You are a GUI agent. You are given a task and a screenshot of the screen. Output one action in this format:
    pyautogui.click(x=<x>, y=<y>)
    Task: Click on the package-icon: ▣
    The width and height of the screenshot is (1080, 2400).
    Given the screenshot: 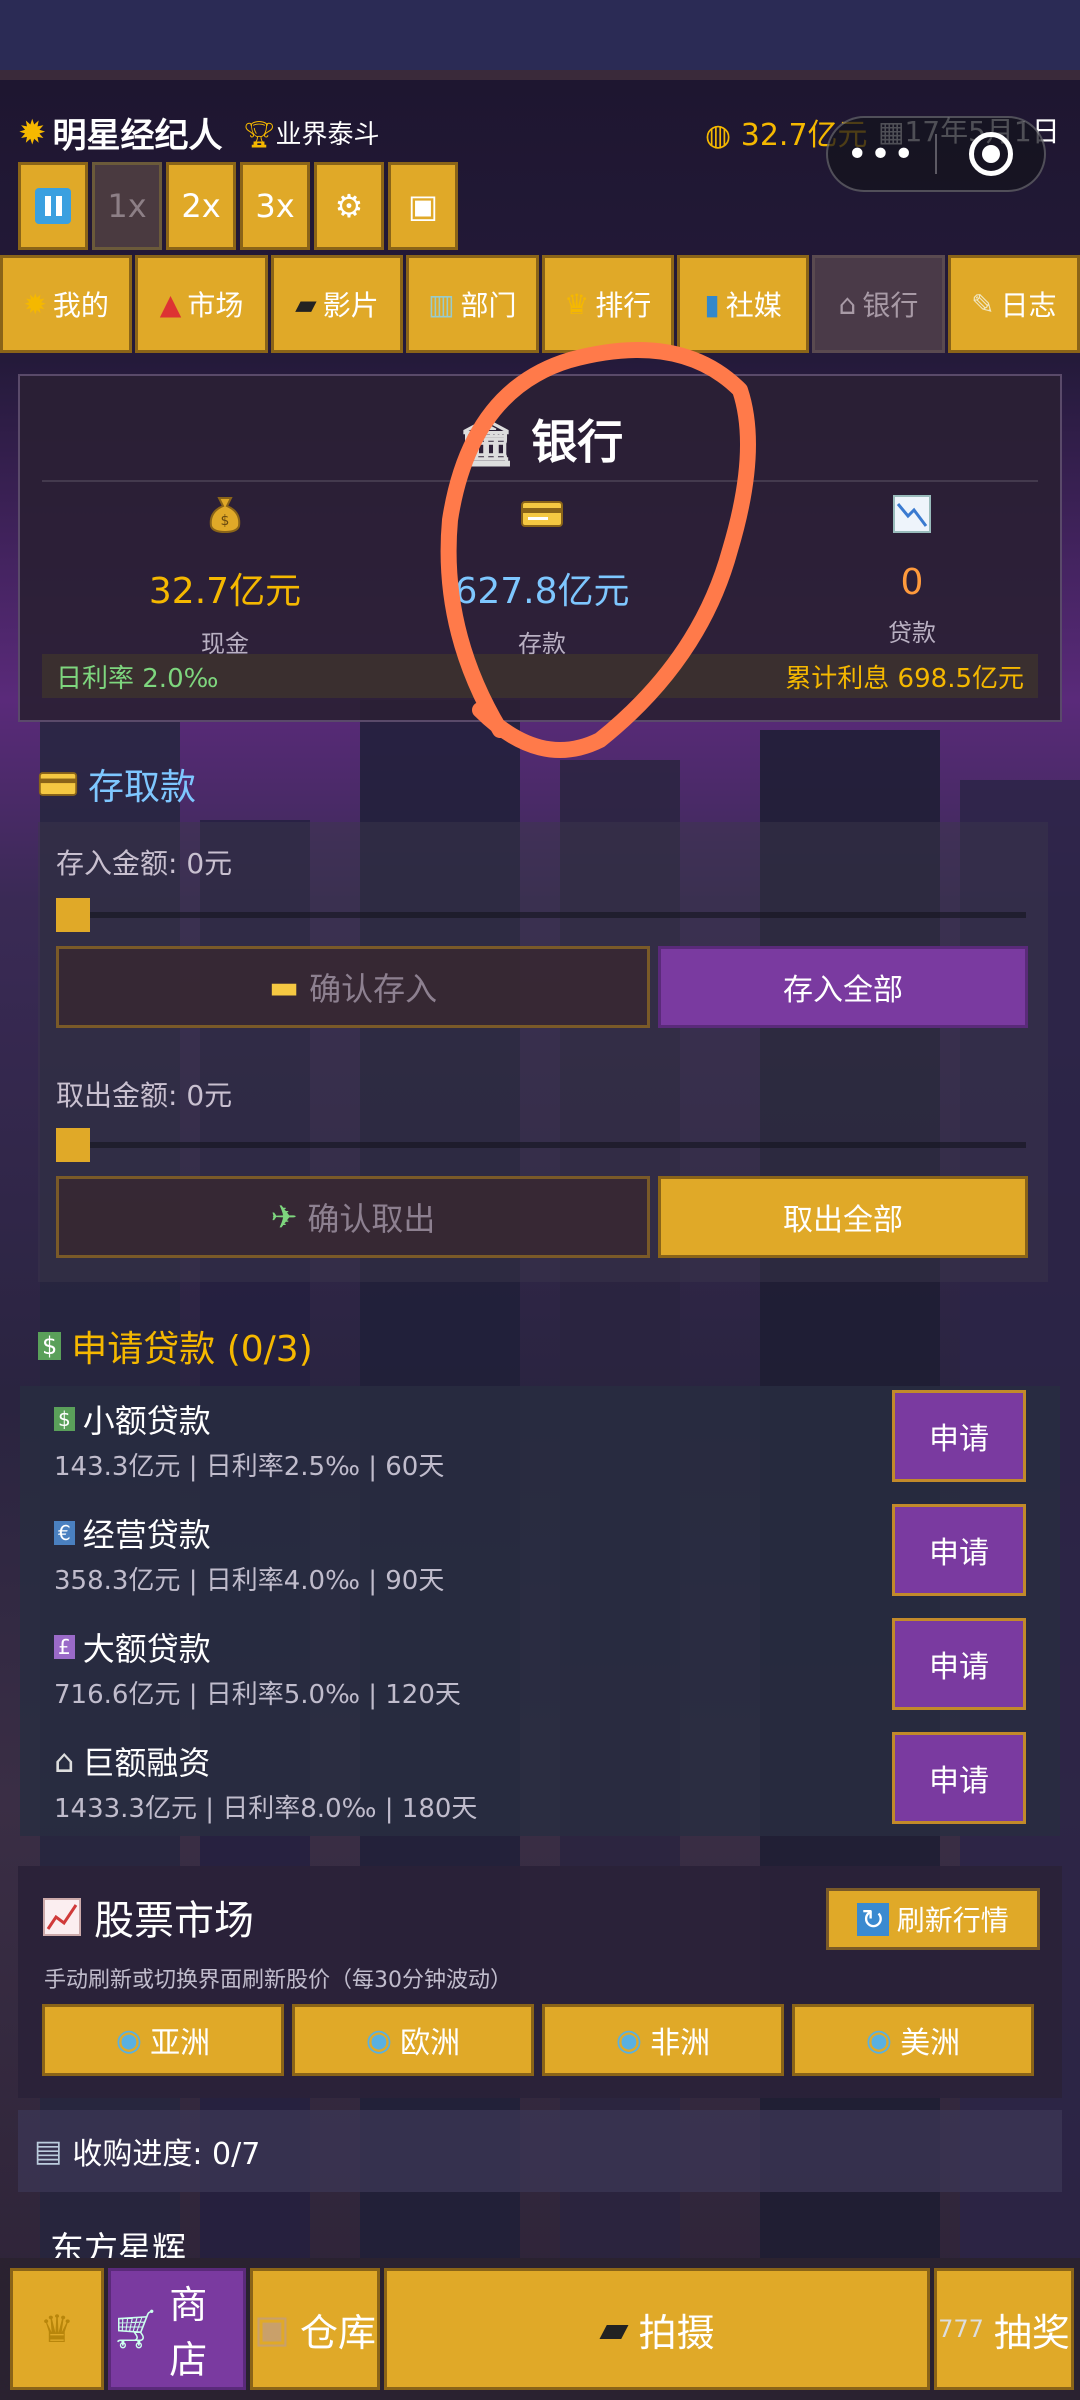 What is the action you would take?
    pyautogui.click(x=272, y=2329)
    